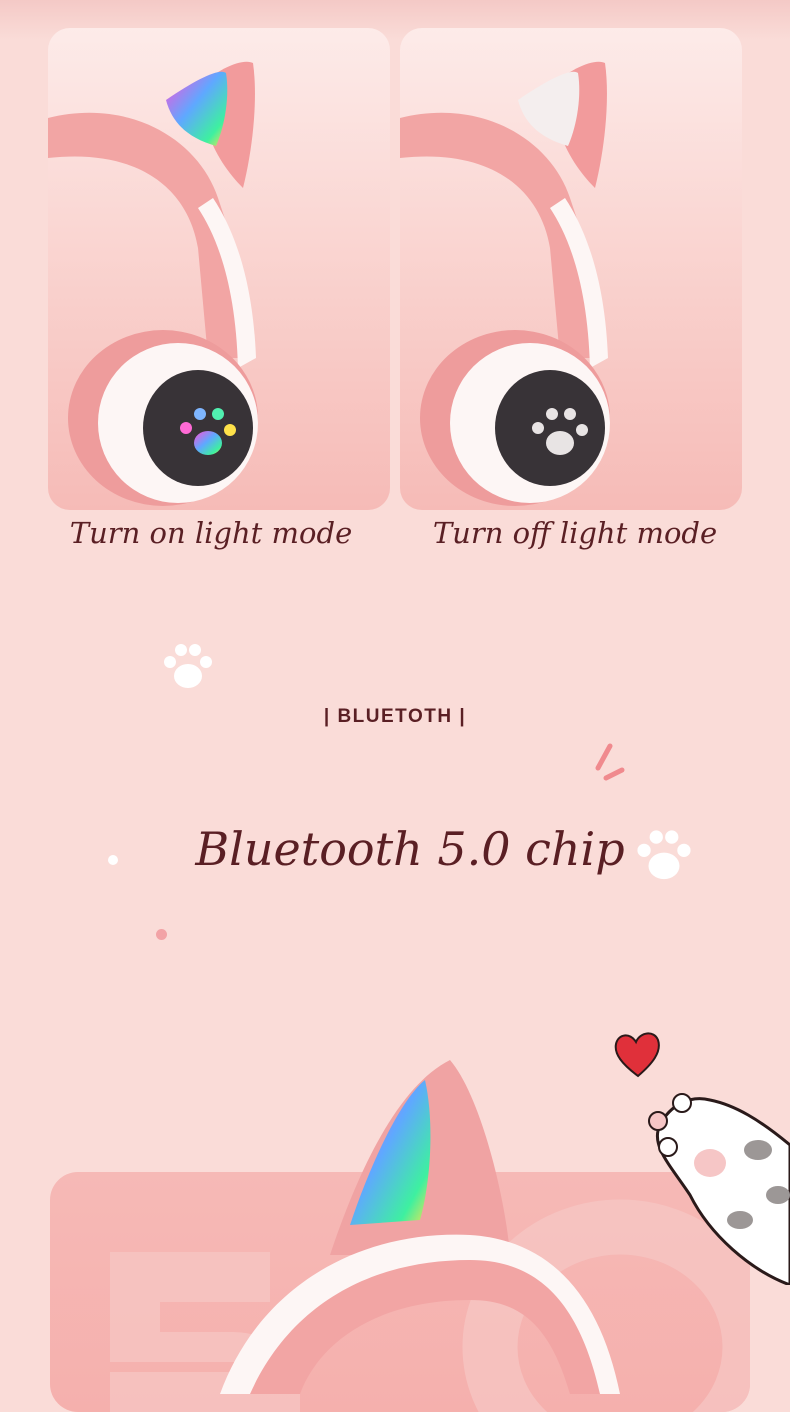  Describe the element at coordinates (161, 934) in the screenshot. I see `decor-dot` at that location.